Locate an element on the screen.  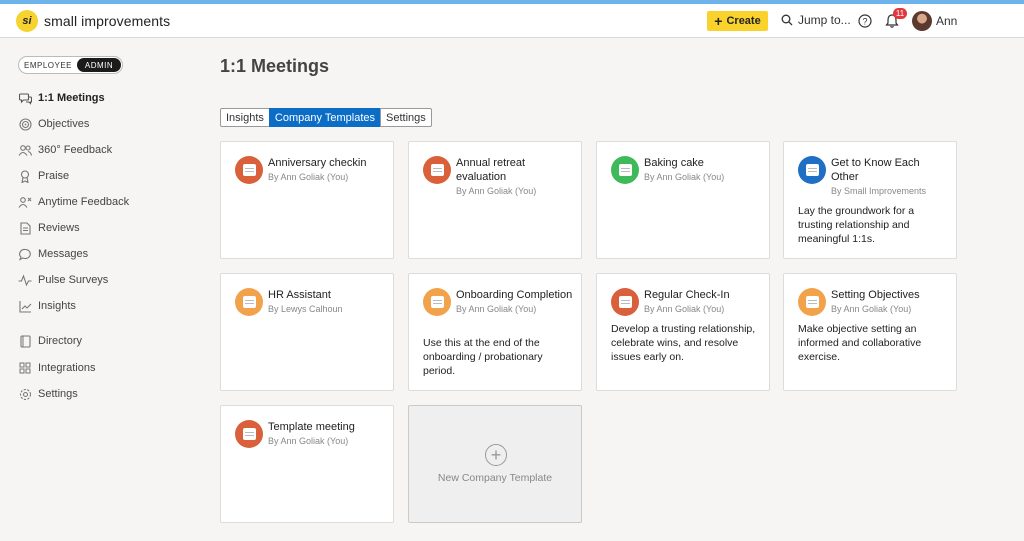
plus-circle-icon: + is located at coordinates (496, 455).